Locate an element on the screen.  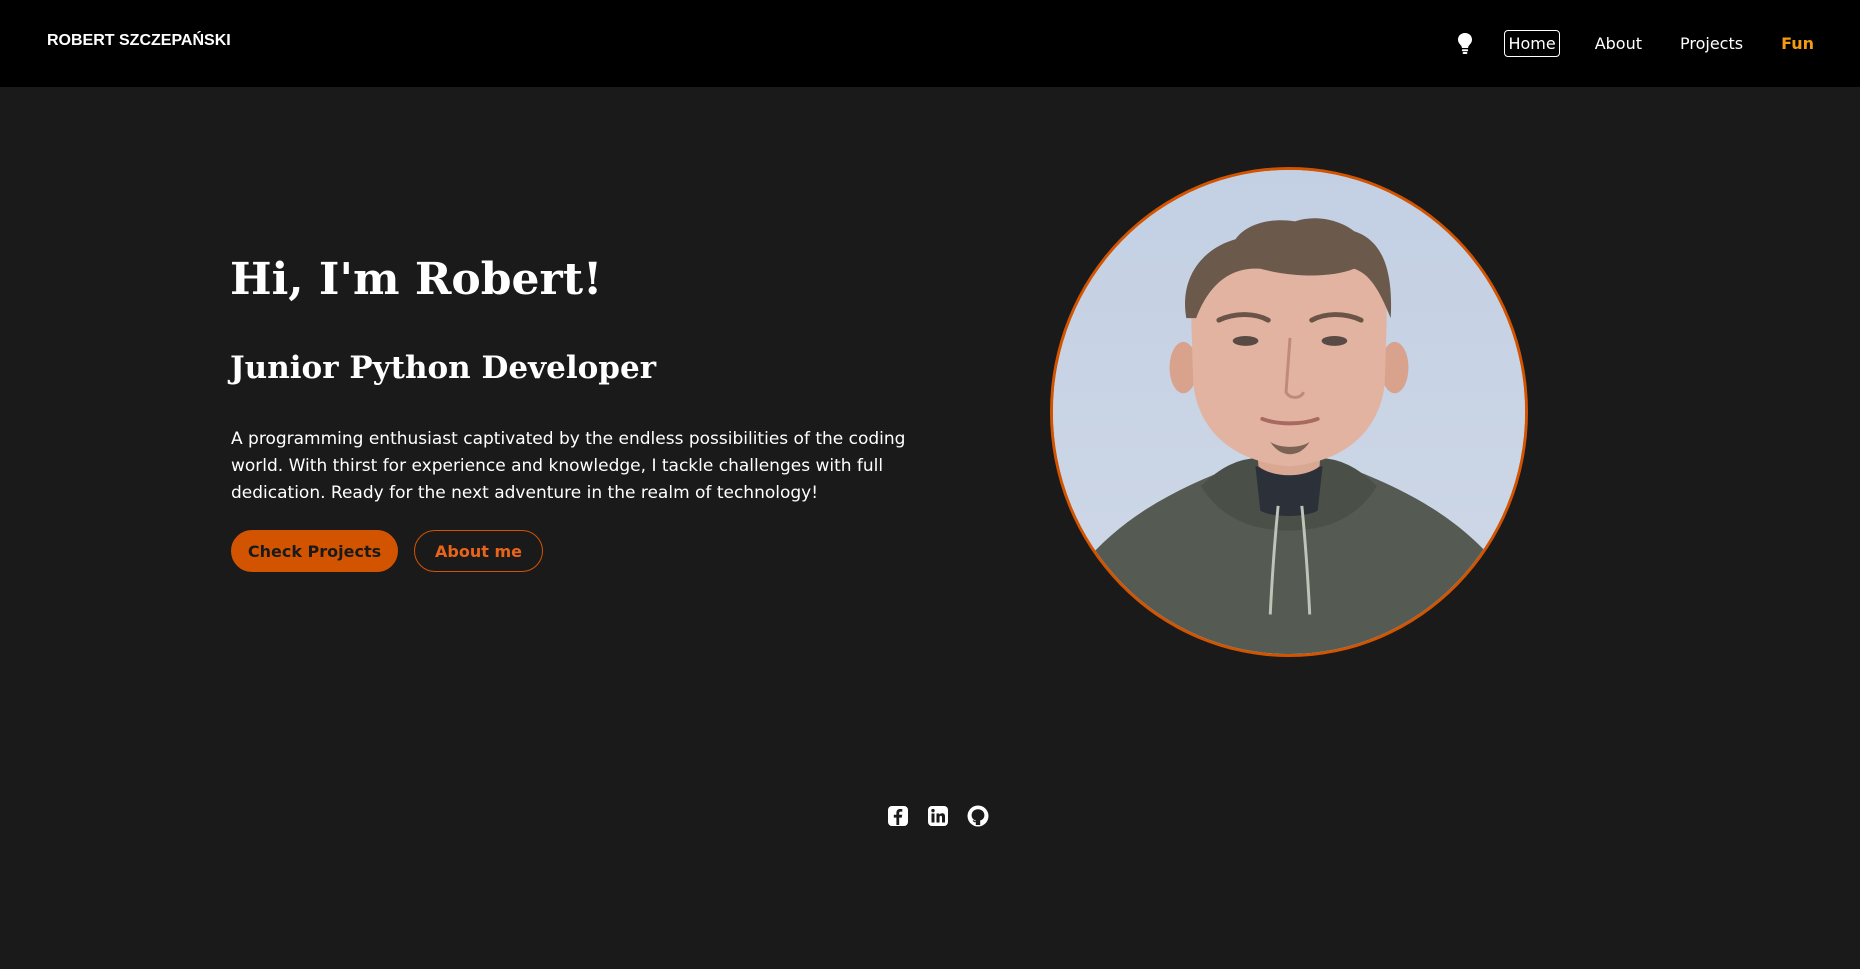
about-me-button: About me is located at coordinates (478, 551).